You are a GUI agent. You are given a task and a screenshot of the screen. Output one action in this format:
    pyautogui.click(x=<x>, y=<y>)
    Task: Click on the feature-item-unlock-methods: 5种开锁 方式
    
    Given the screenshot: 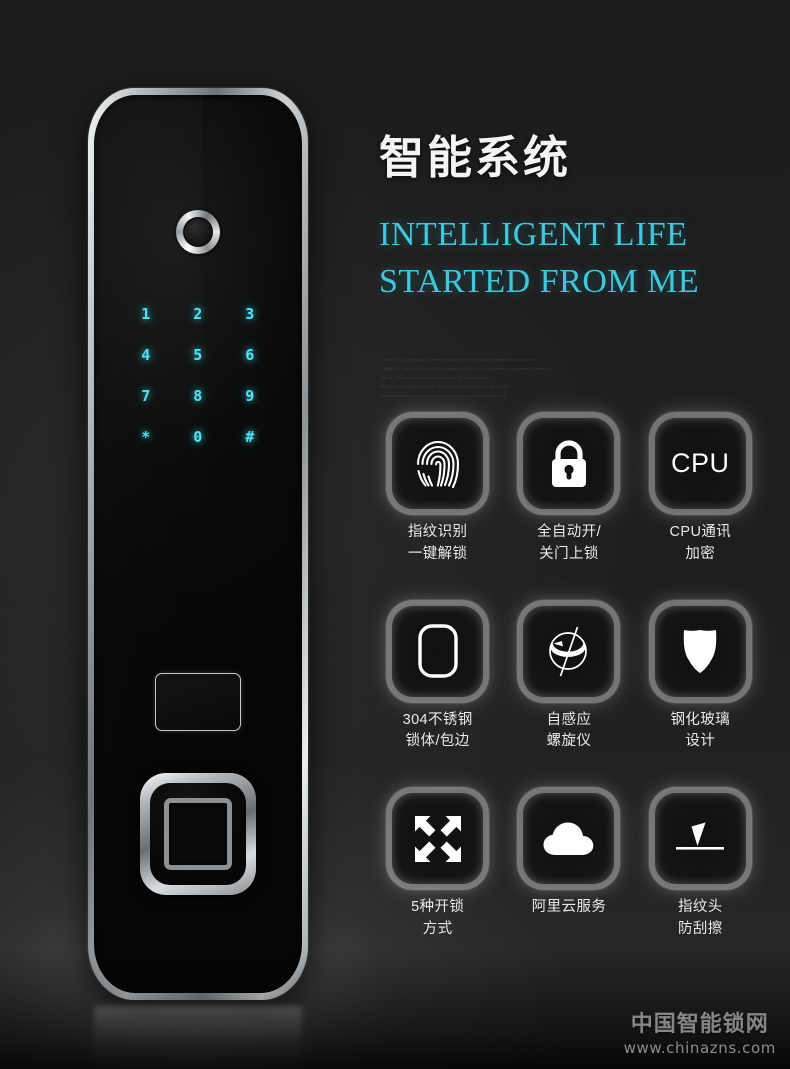 What is the action you would take?
    pyautogui.click(x=437, y=867)
    